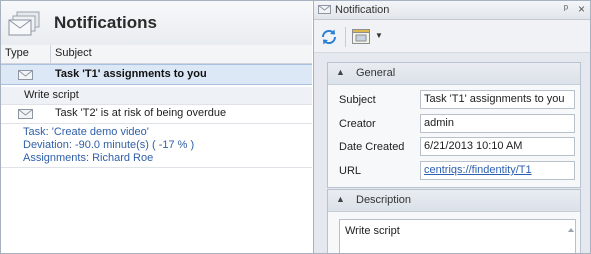 The width and height of the screenshot is (591, 254). What do you see at coordinates (350, 171) in the screenshot?
I see `url-label: URL` at bounding box center [350, 171].